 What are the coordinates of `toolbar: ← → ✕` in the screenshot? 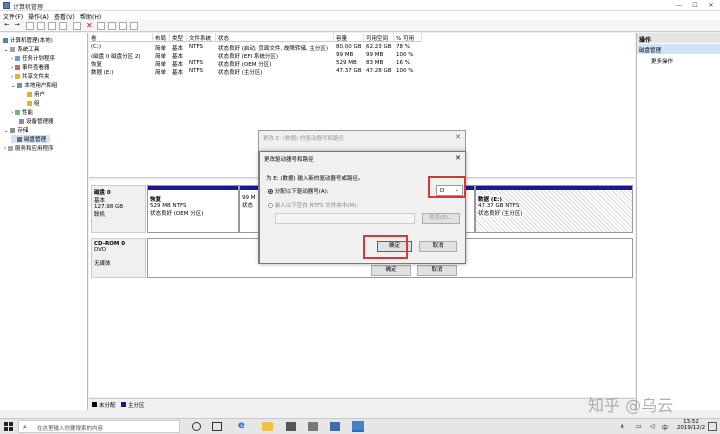 It's located at (360, 26).